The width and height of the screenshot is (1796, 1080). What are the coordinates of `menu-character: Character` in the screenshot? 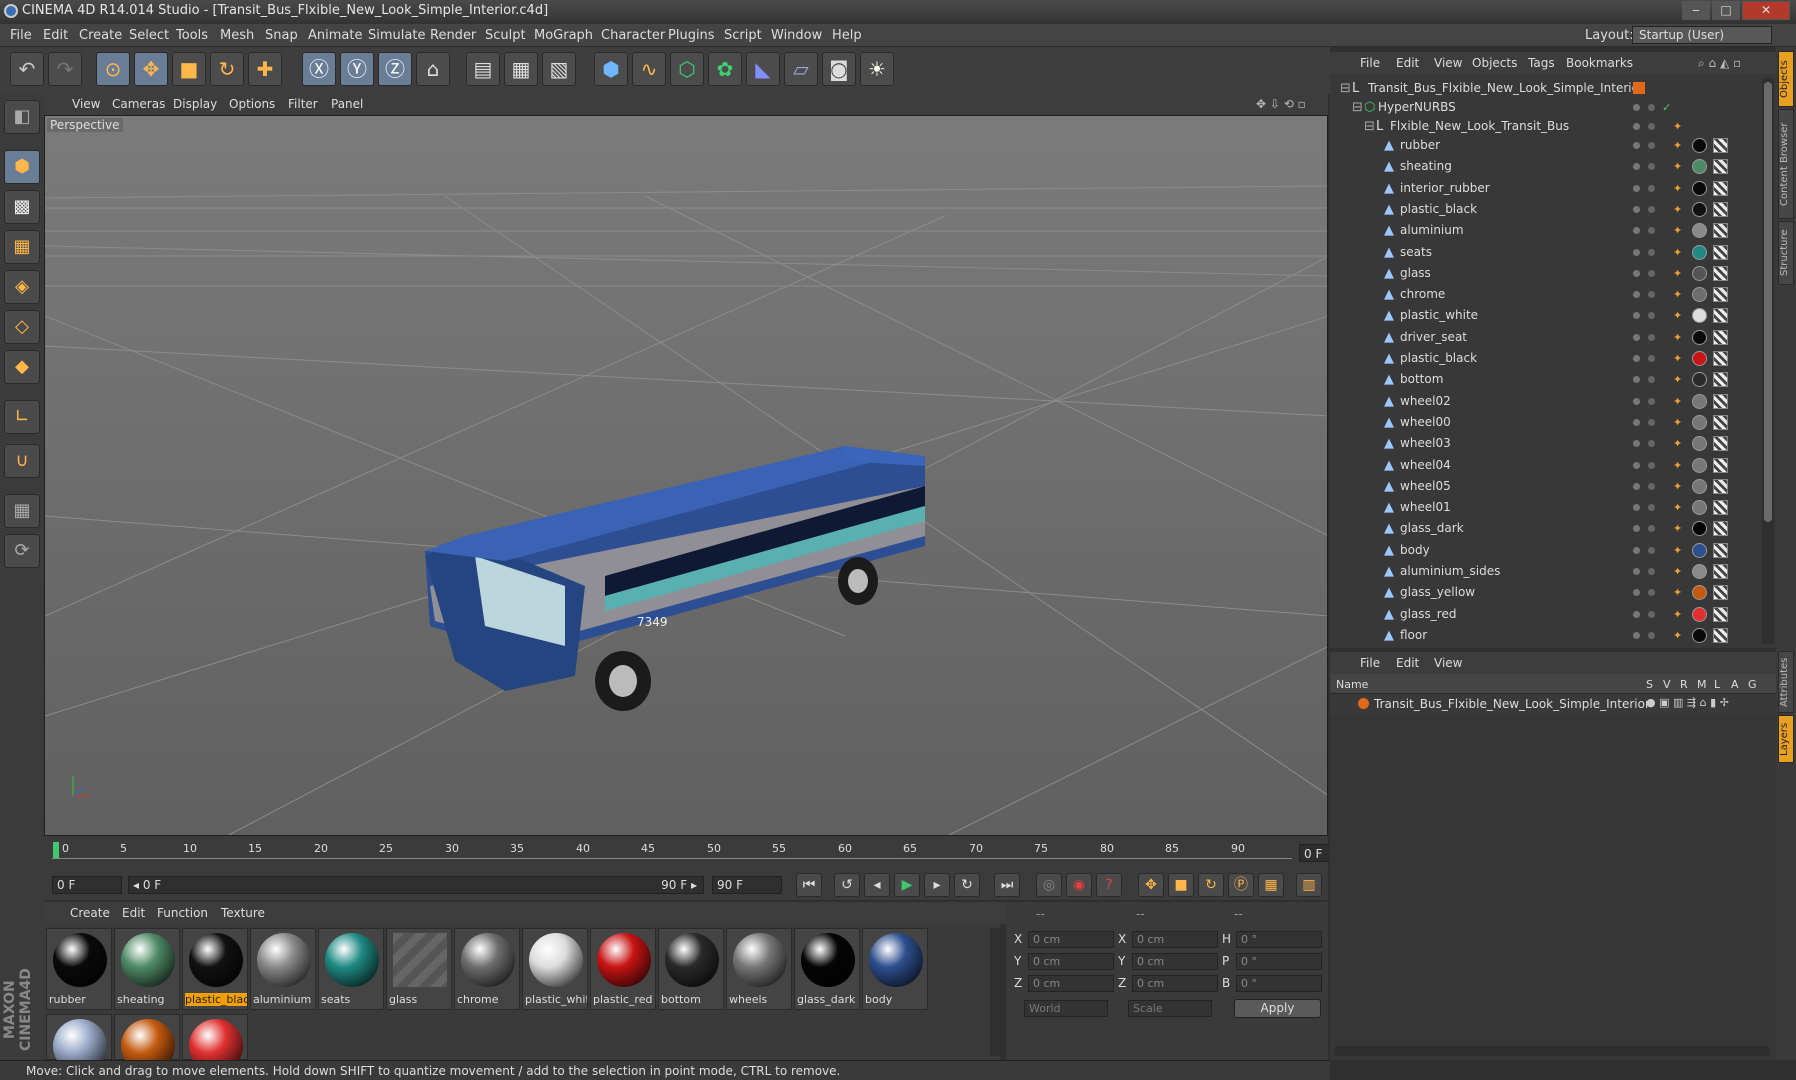 It's located at (633, 35).